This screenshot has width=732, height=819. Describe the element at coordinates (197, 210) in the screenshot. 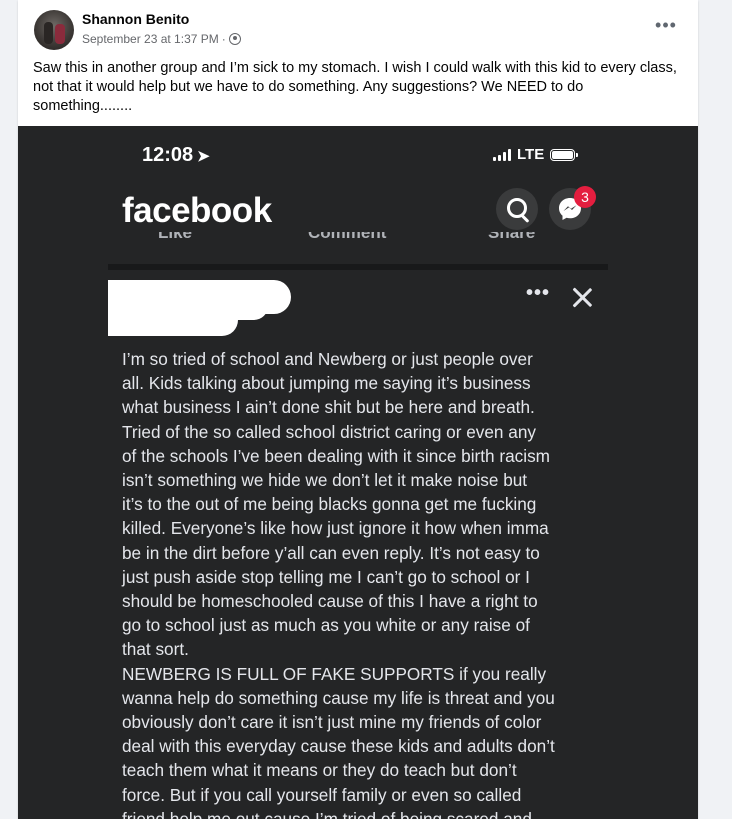

I see `facebook-logo: facebook` at that location.